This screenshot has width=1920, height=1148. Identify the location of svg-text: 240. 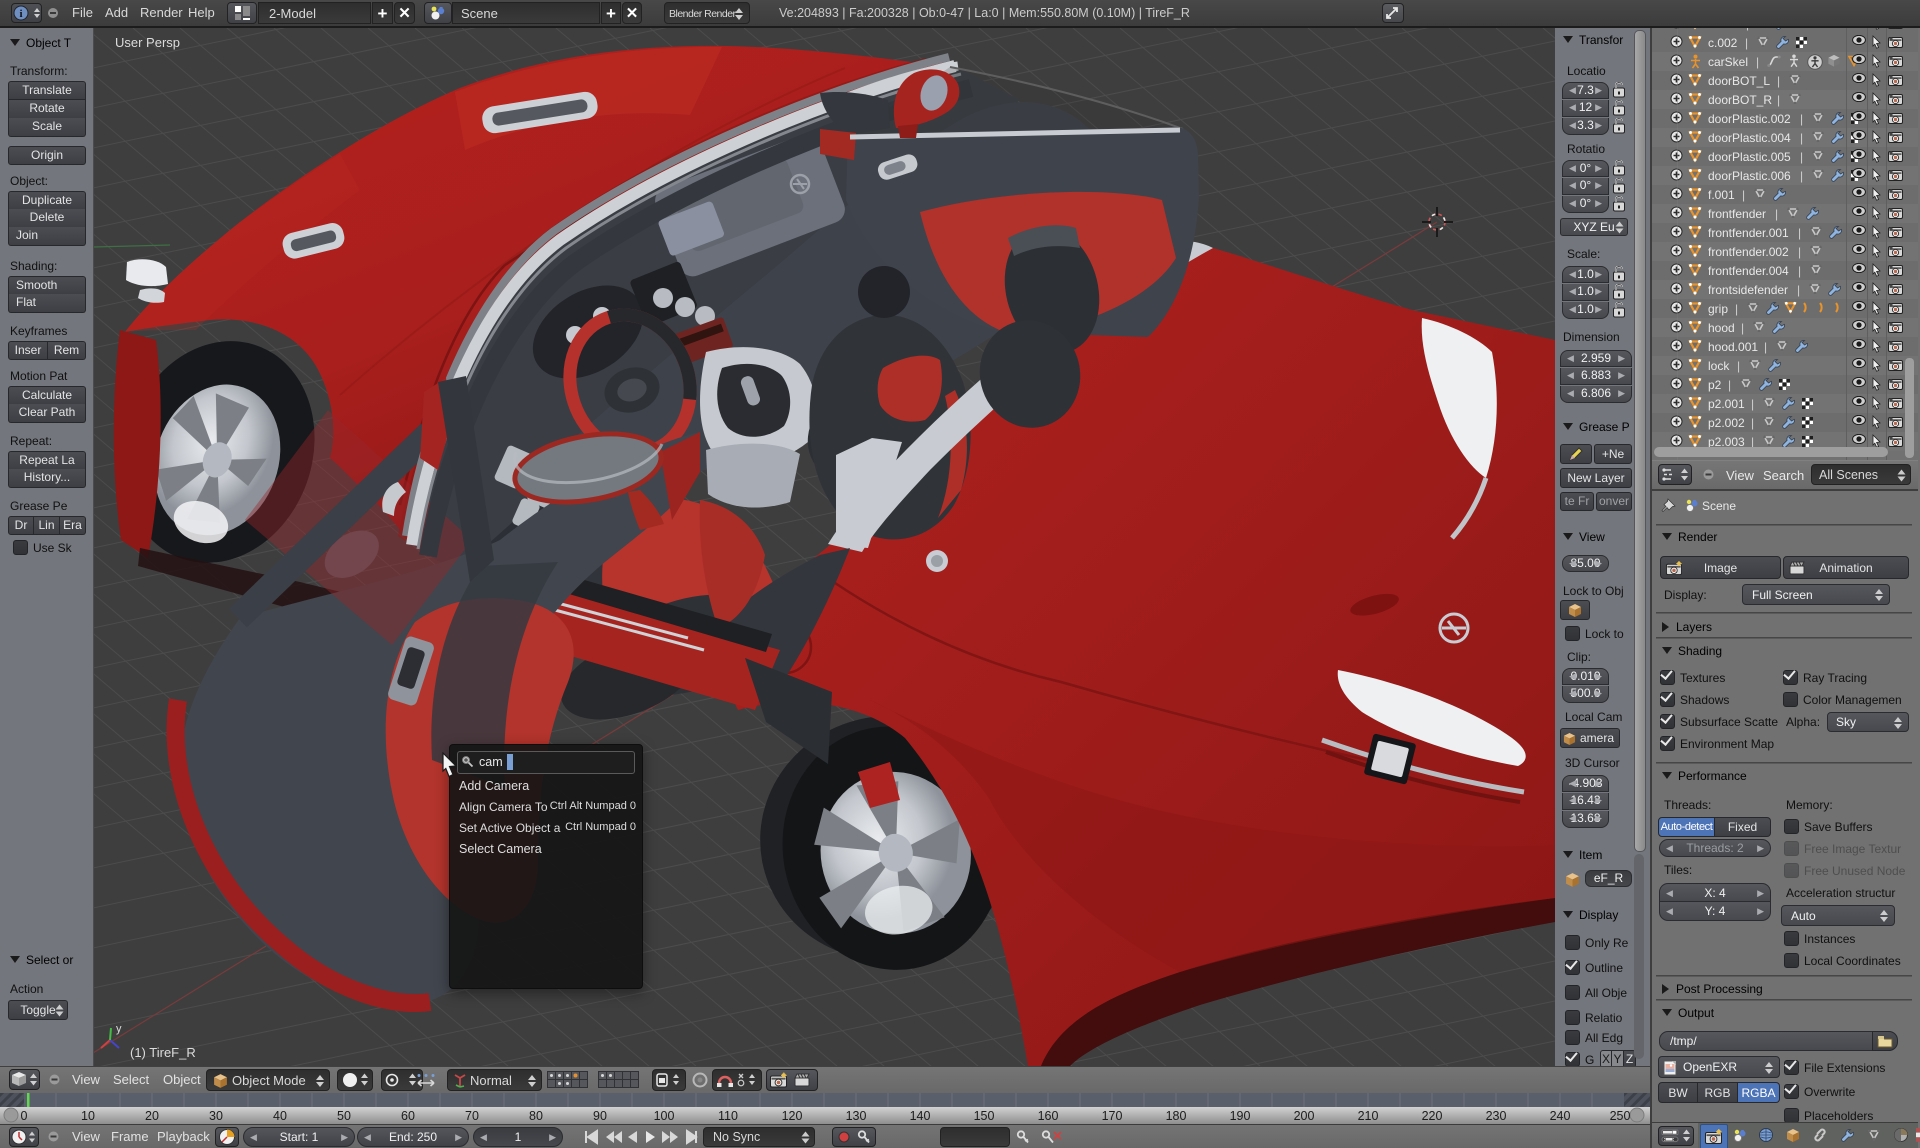
(1560, 1116).